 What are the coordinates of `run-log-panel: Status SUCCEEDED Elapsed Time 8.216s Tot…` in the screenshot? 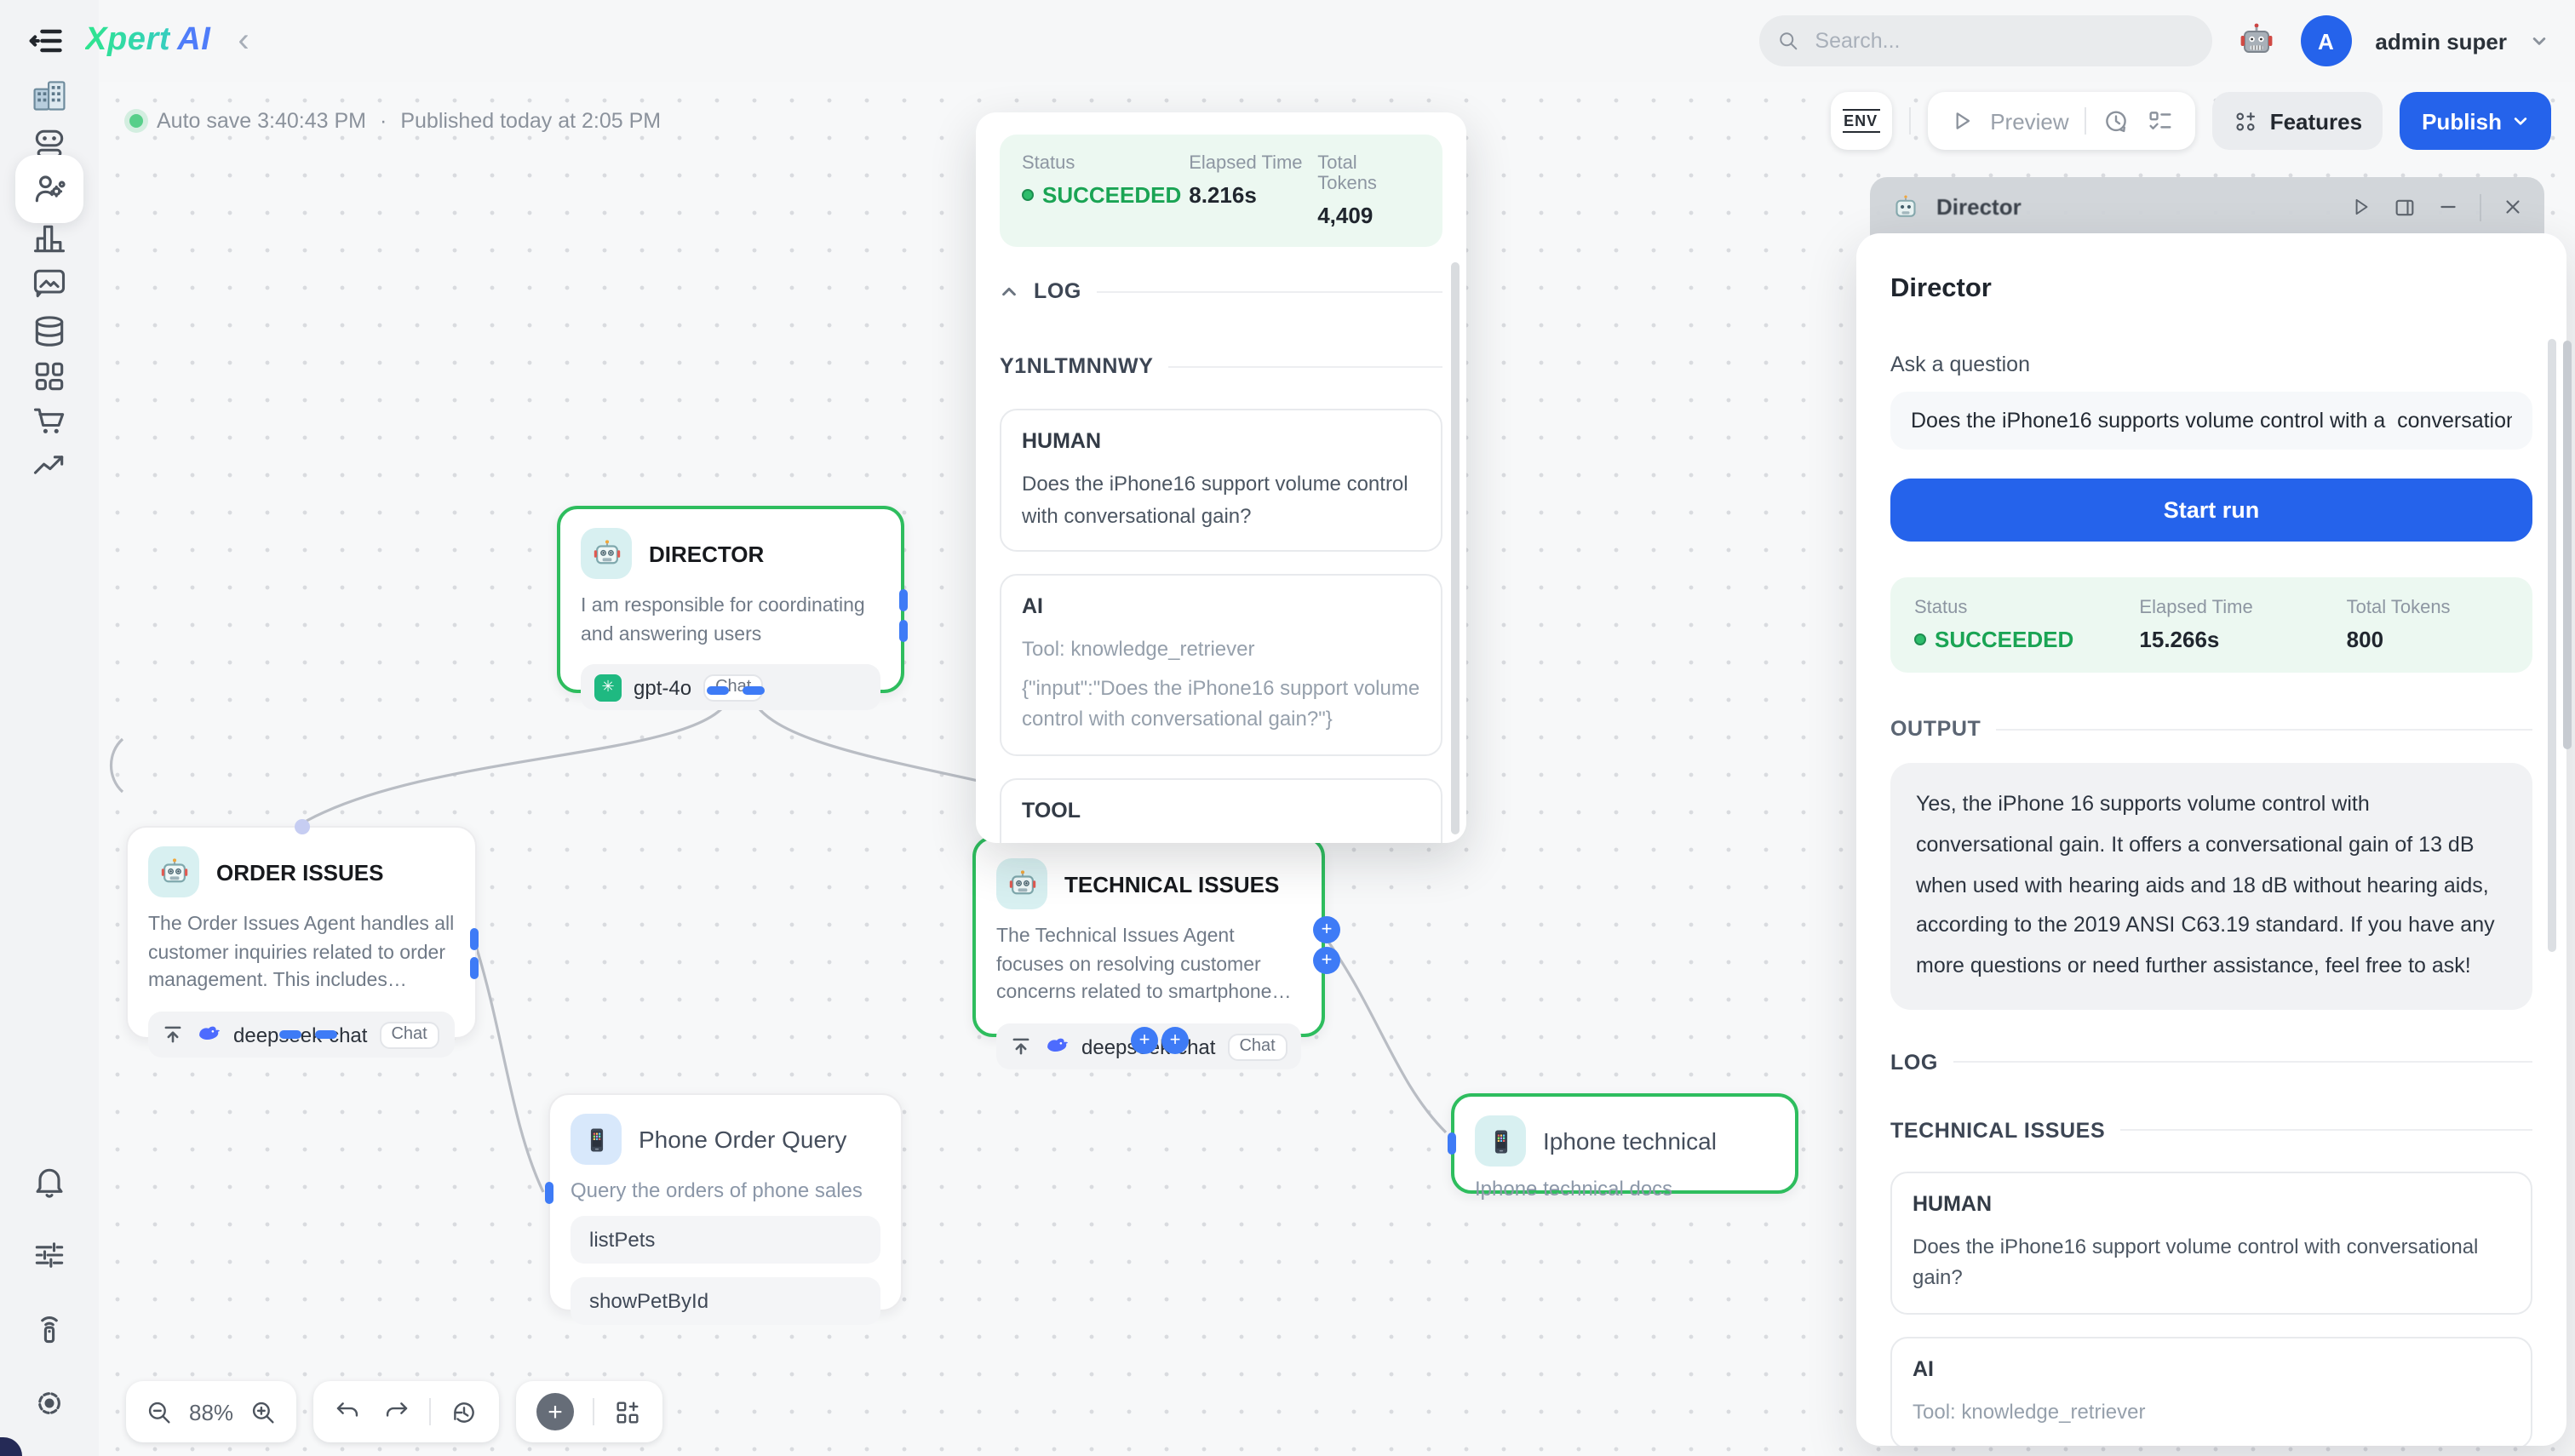 It's located at (1221, 478).